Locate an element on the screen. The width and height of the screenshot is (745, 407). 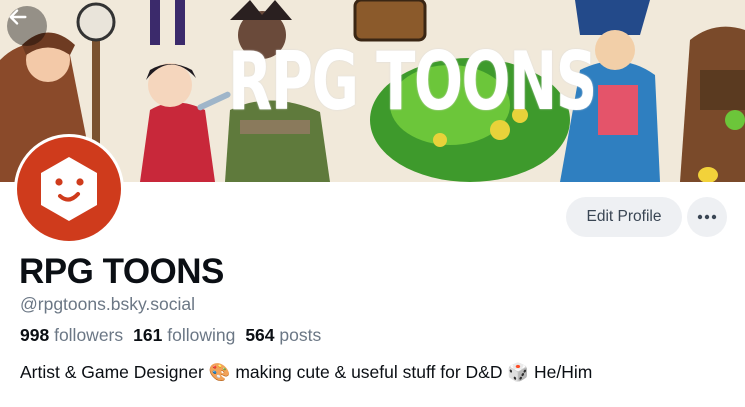
ellipsis-icon is located at coordinates (707, 217).